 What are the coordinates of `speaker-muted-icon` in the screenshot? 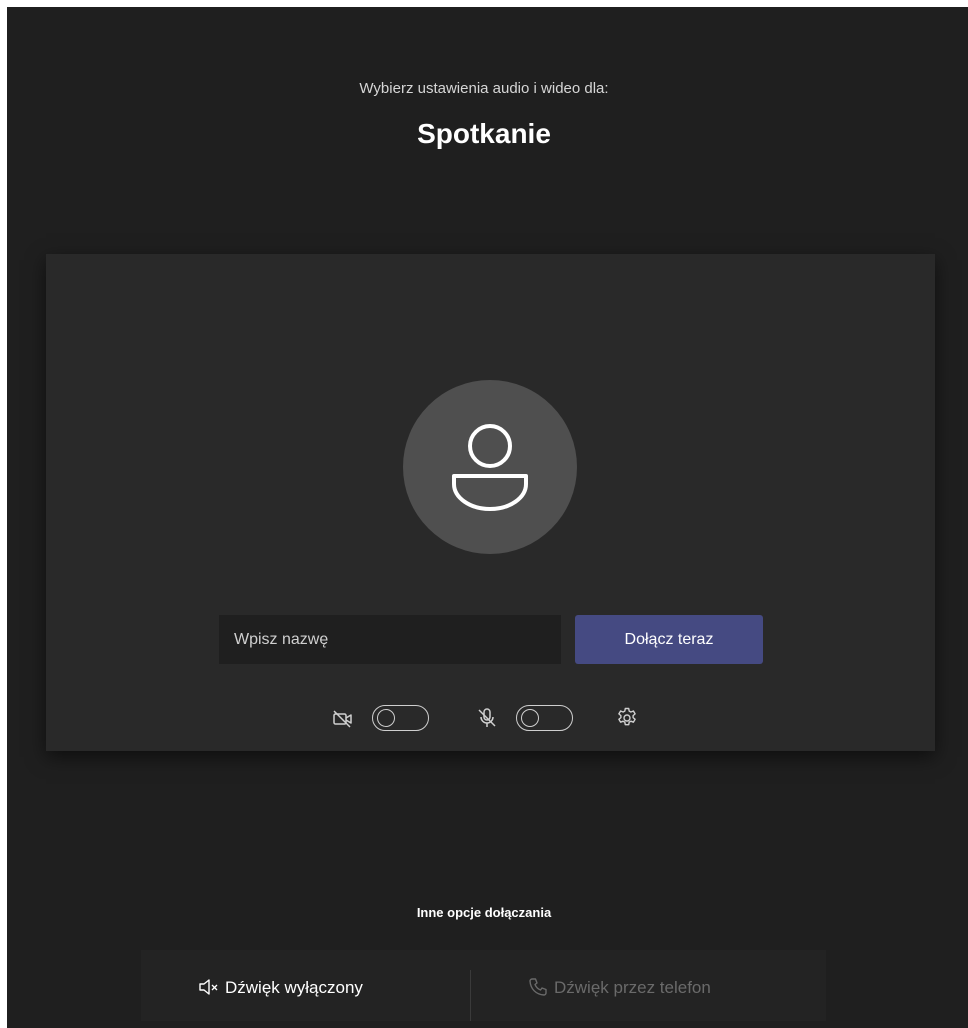 It's located at (208, 987).